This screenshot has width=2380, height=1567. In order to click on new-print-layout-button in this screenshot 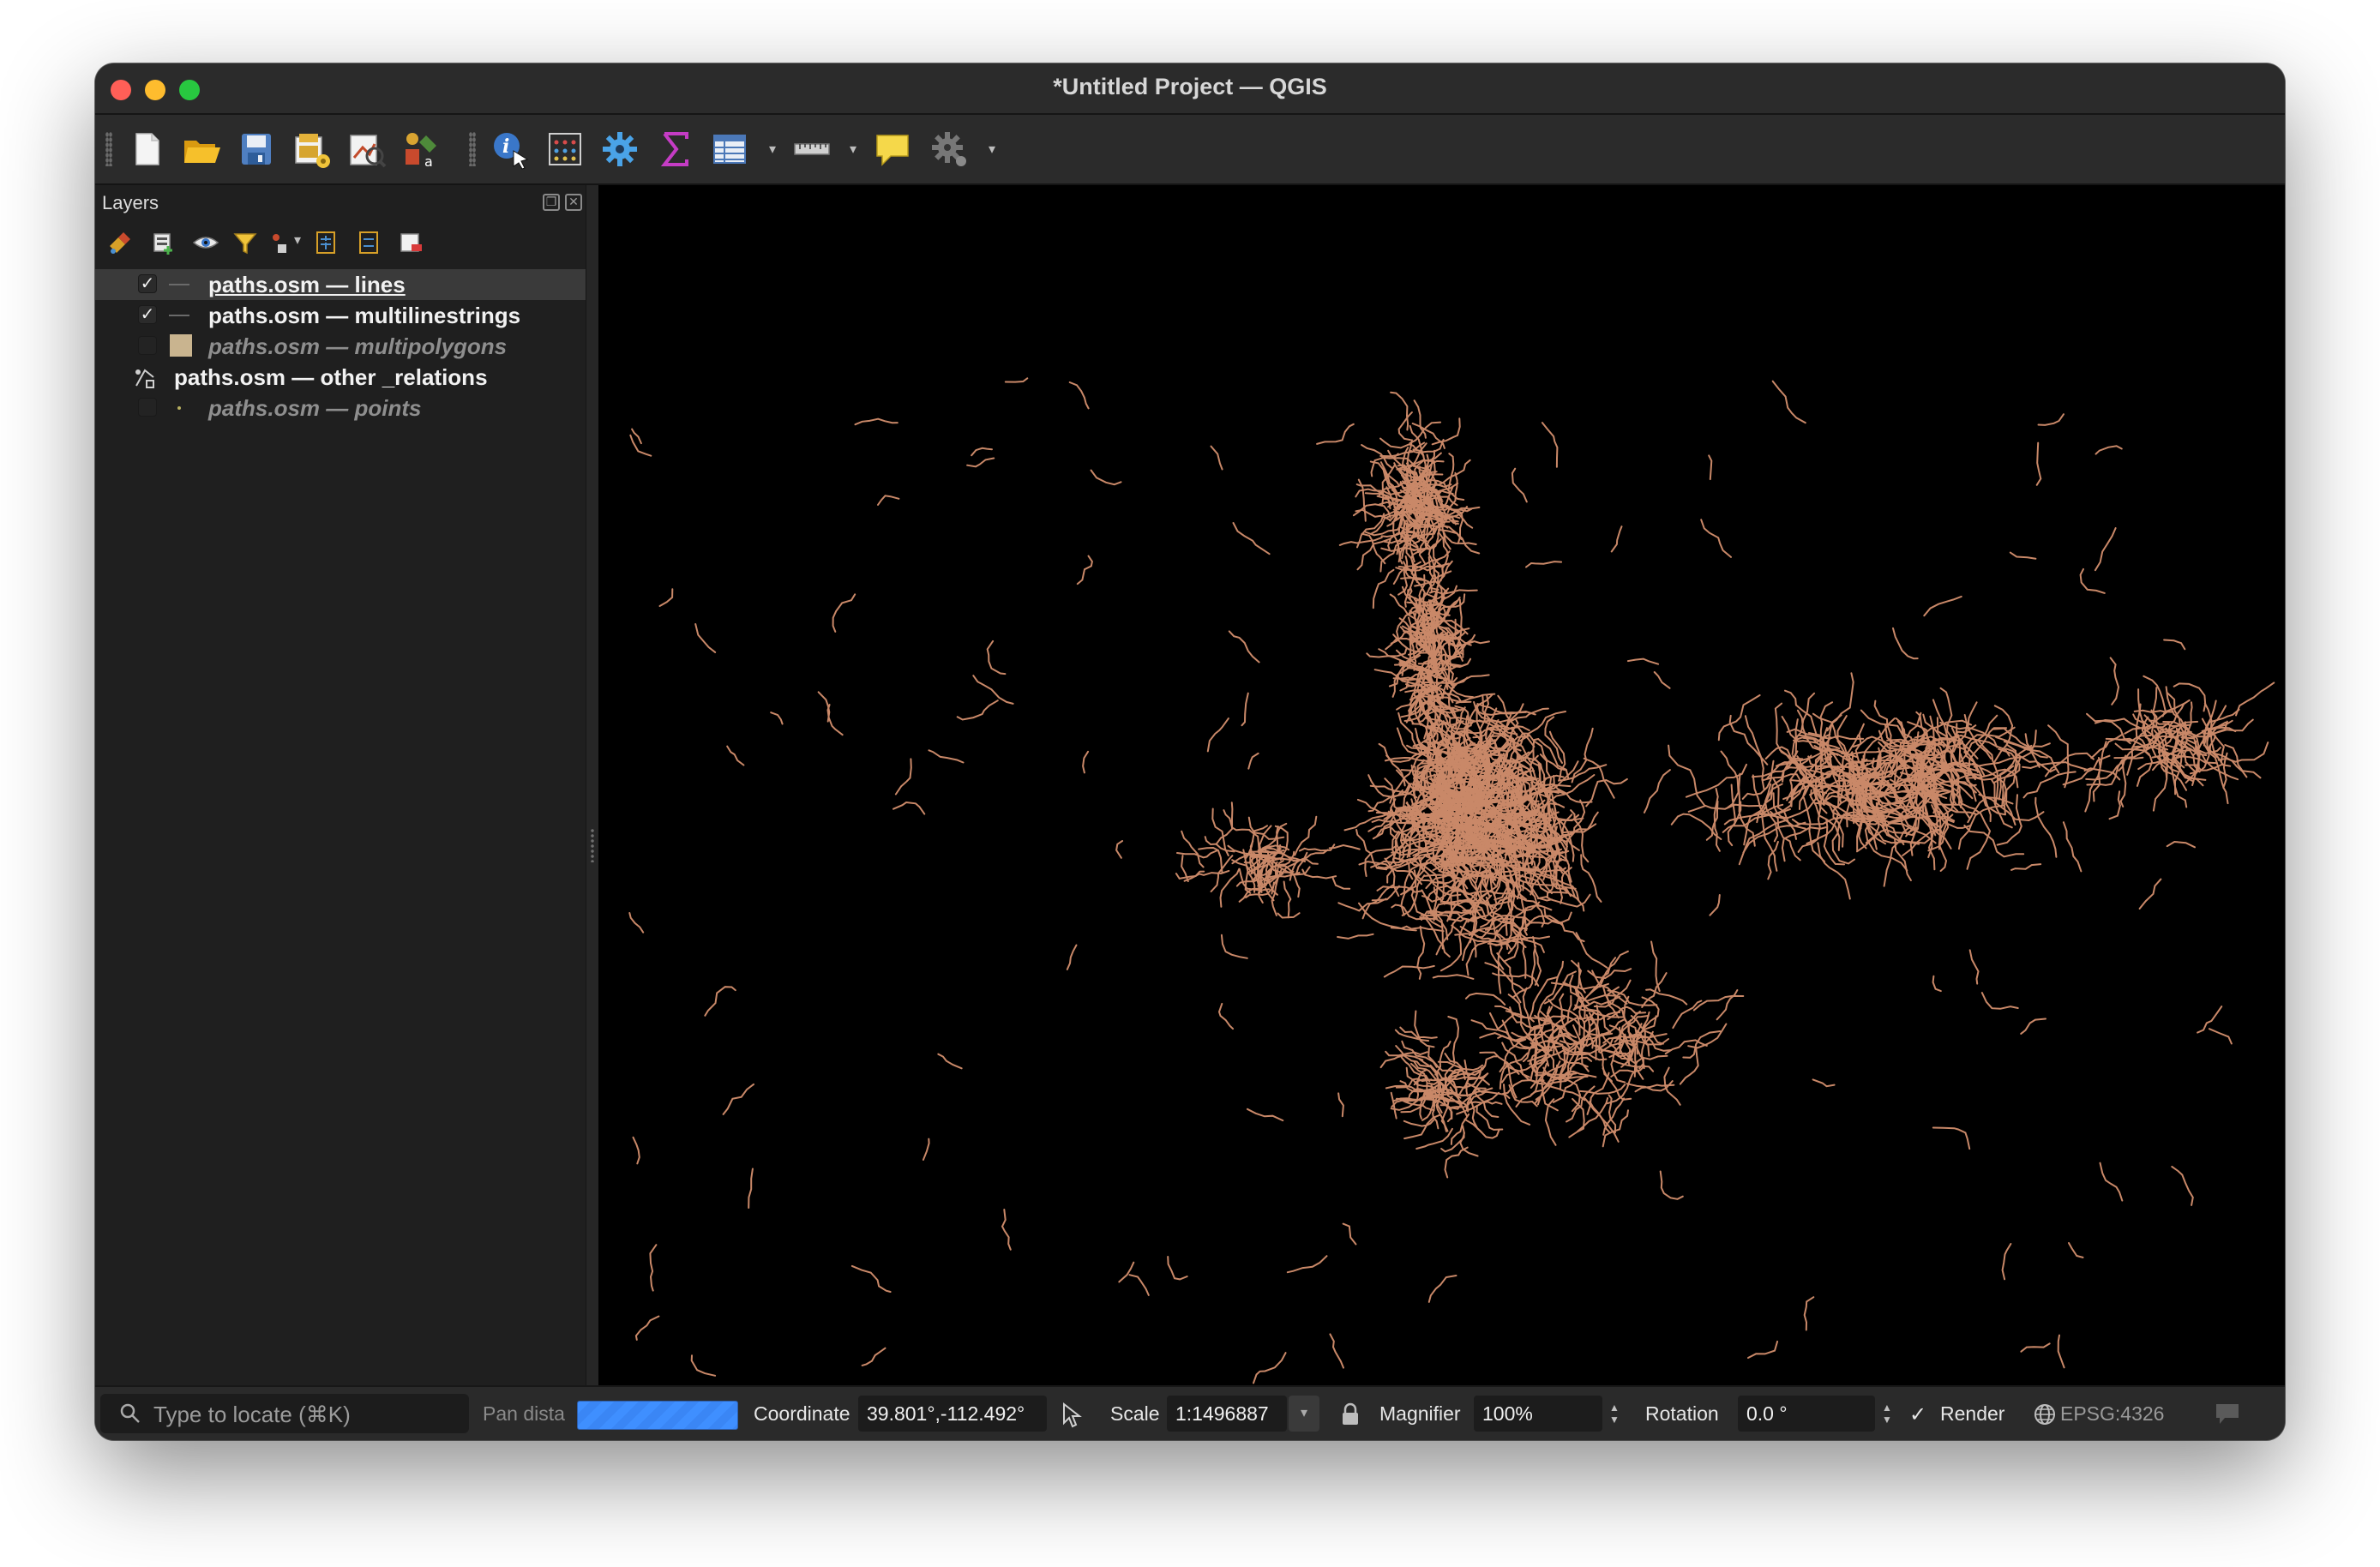, I will do `click(311, 149)`.